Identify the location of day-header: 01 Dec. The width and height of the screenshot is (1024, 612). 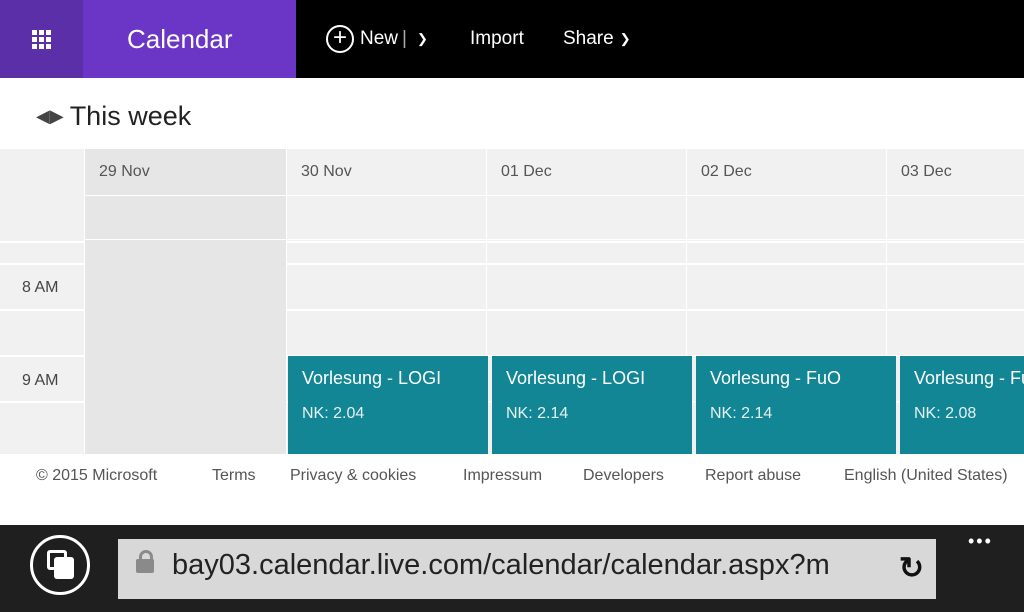
(586, 172).